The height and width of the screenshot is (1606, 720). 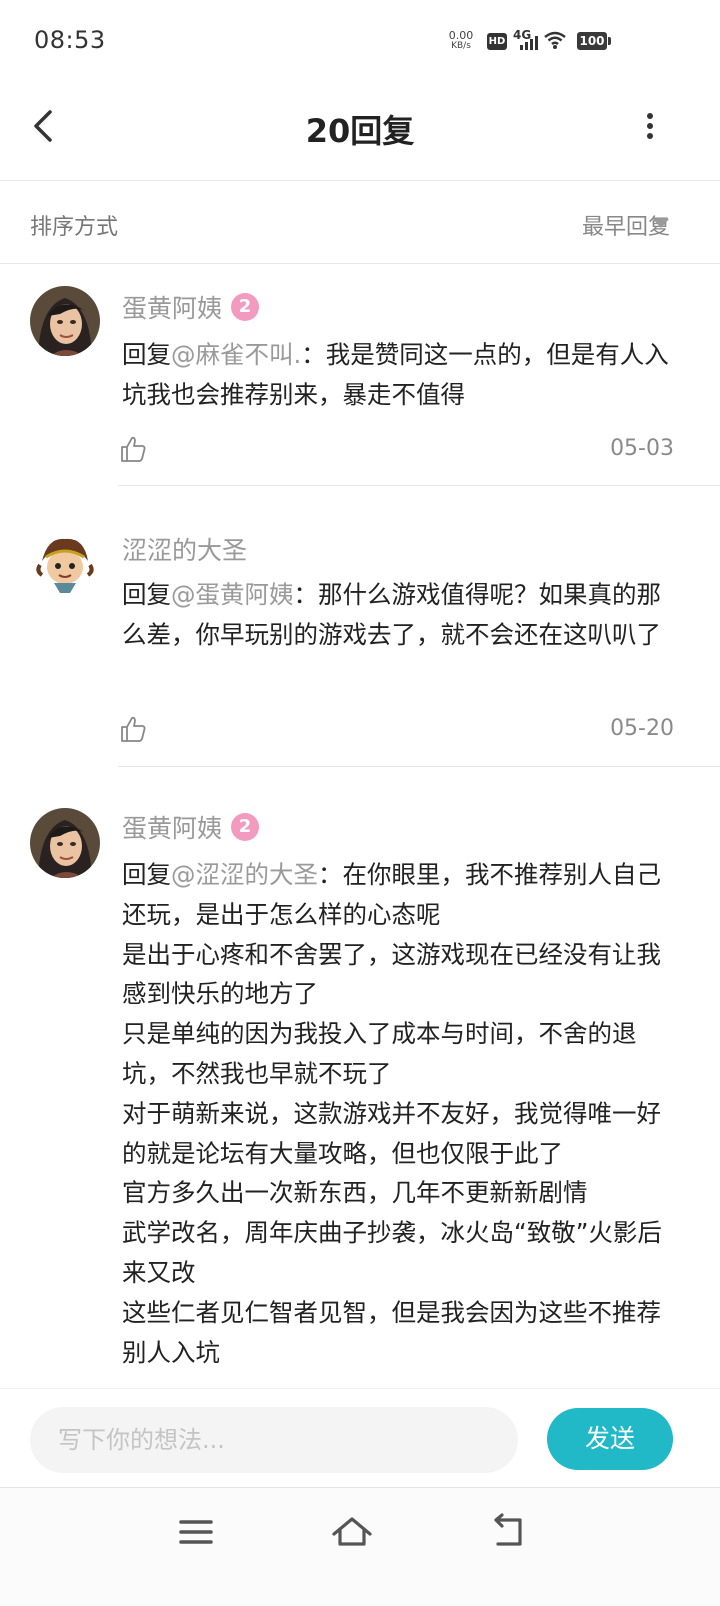 I want to click on wifi-icon, so click(x=555, y=40).